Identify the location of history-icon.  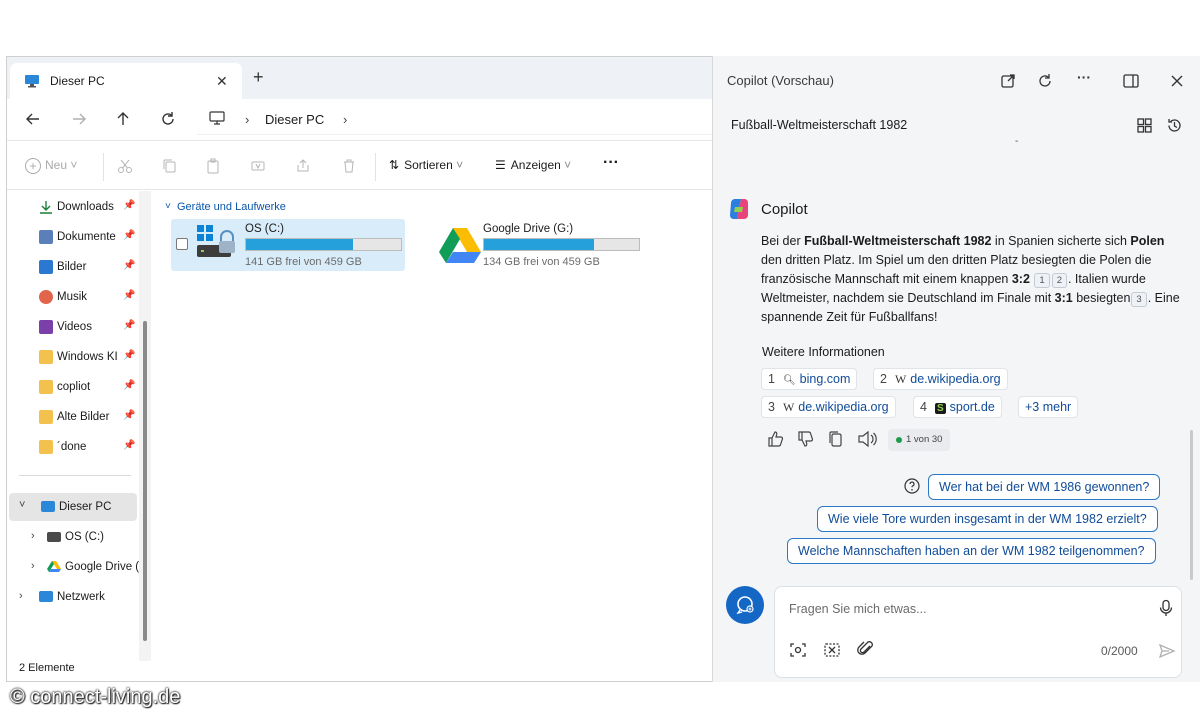
(1175, 126).